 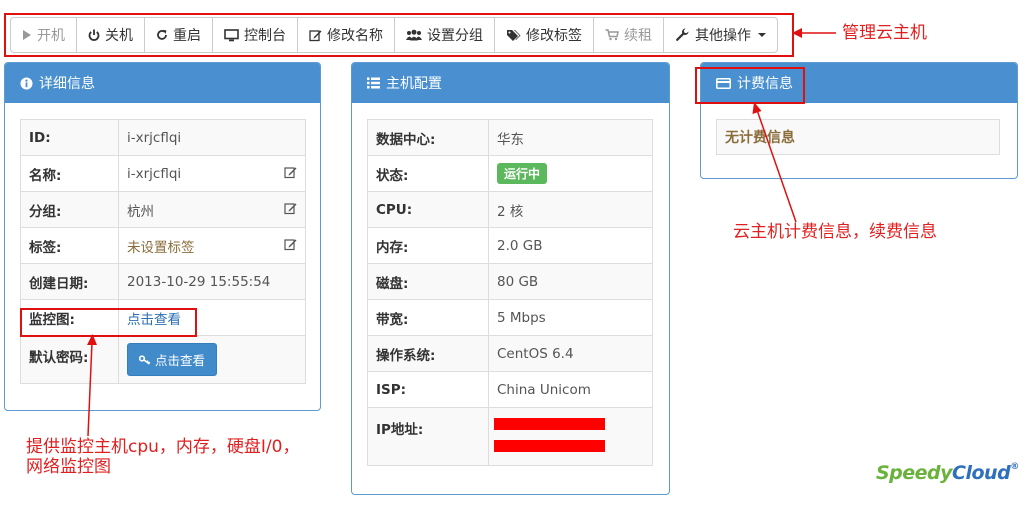 What do you see at coordinates (69, 209) in the screenshot?
I see `row-label: 分组:` at bounding box center [69, 209].